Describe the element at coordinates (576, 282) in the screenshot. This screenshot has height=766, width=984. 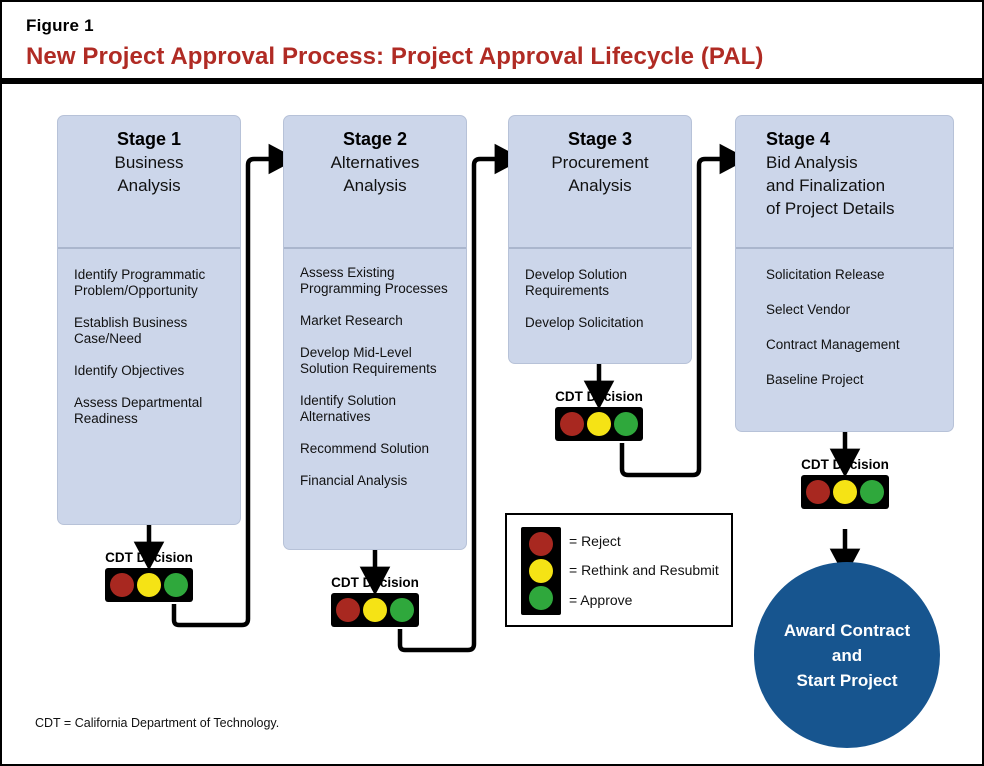
I see `stage-3-item: Develop Solution Requirements` at that location.